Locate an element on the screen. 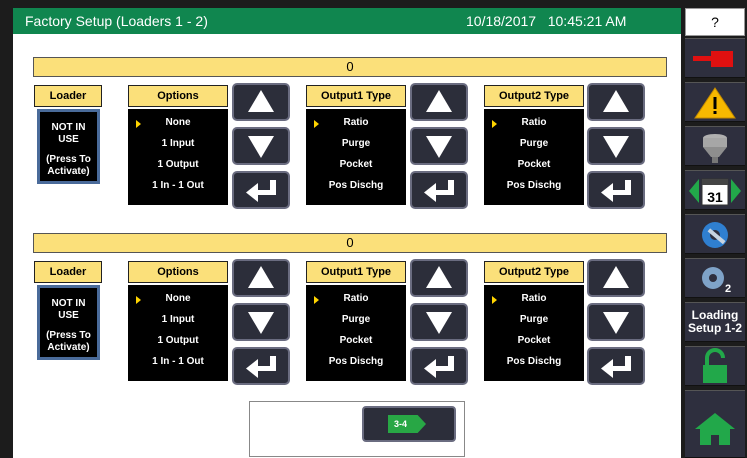 The height and width of the screenshot is (458, 747). output1-header: Output1 Type is located at coordinates (356, 96).